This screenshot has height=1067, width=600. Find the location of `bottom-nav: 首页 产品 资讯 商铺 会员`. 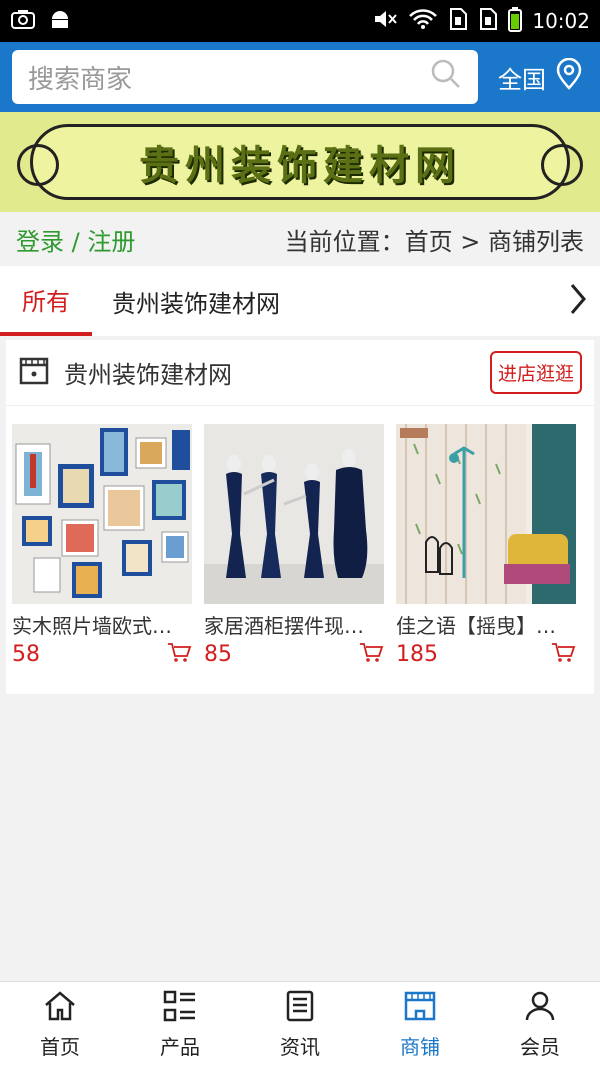

bottom-nav: 首页 产品 资讯 商铺 会员 is located at coordinates (300, 1024).